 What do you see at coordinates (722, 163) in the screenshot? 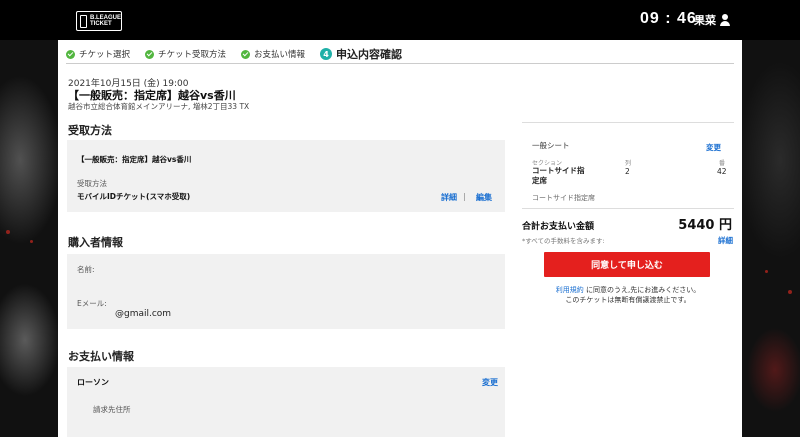
I see `number-label: 番` at bounding box center [722, 163].